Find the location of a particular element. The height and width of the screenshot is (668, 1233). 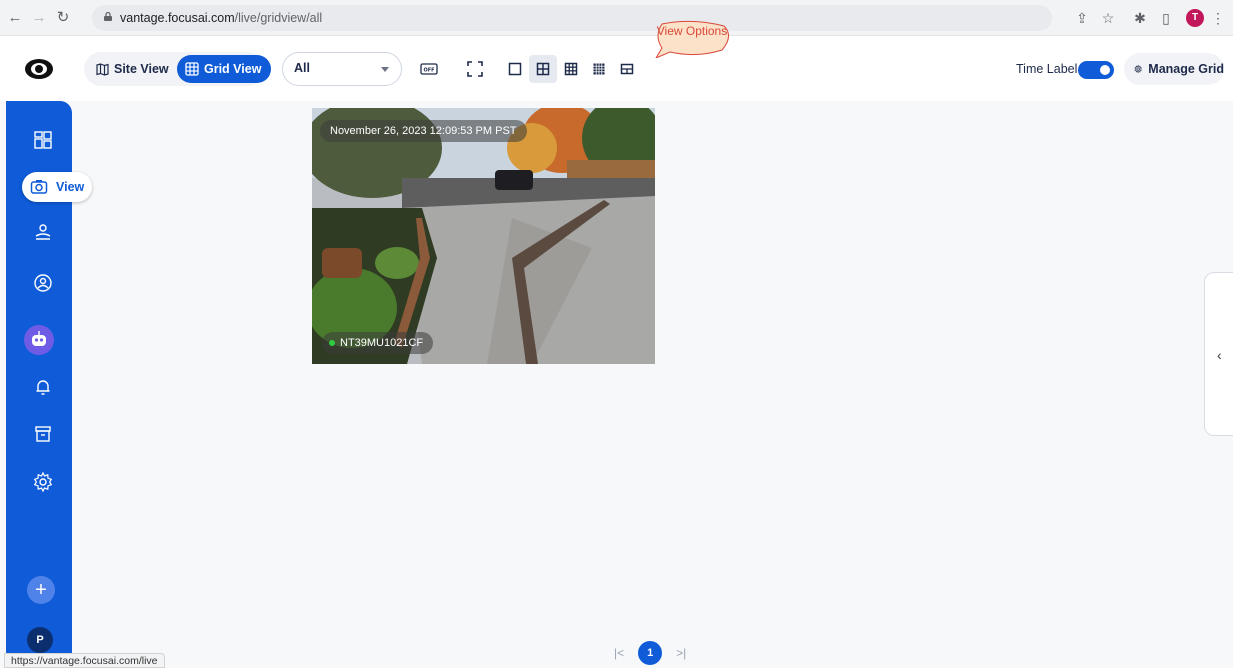

overlay-off-icon: OFF is located at coordinates (429, 69).